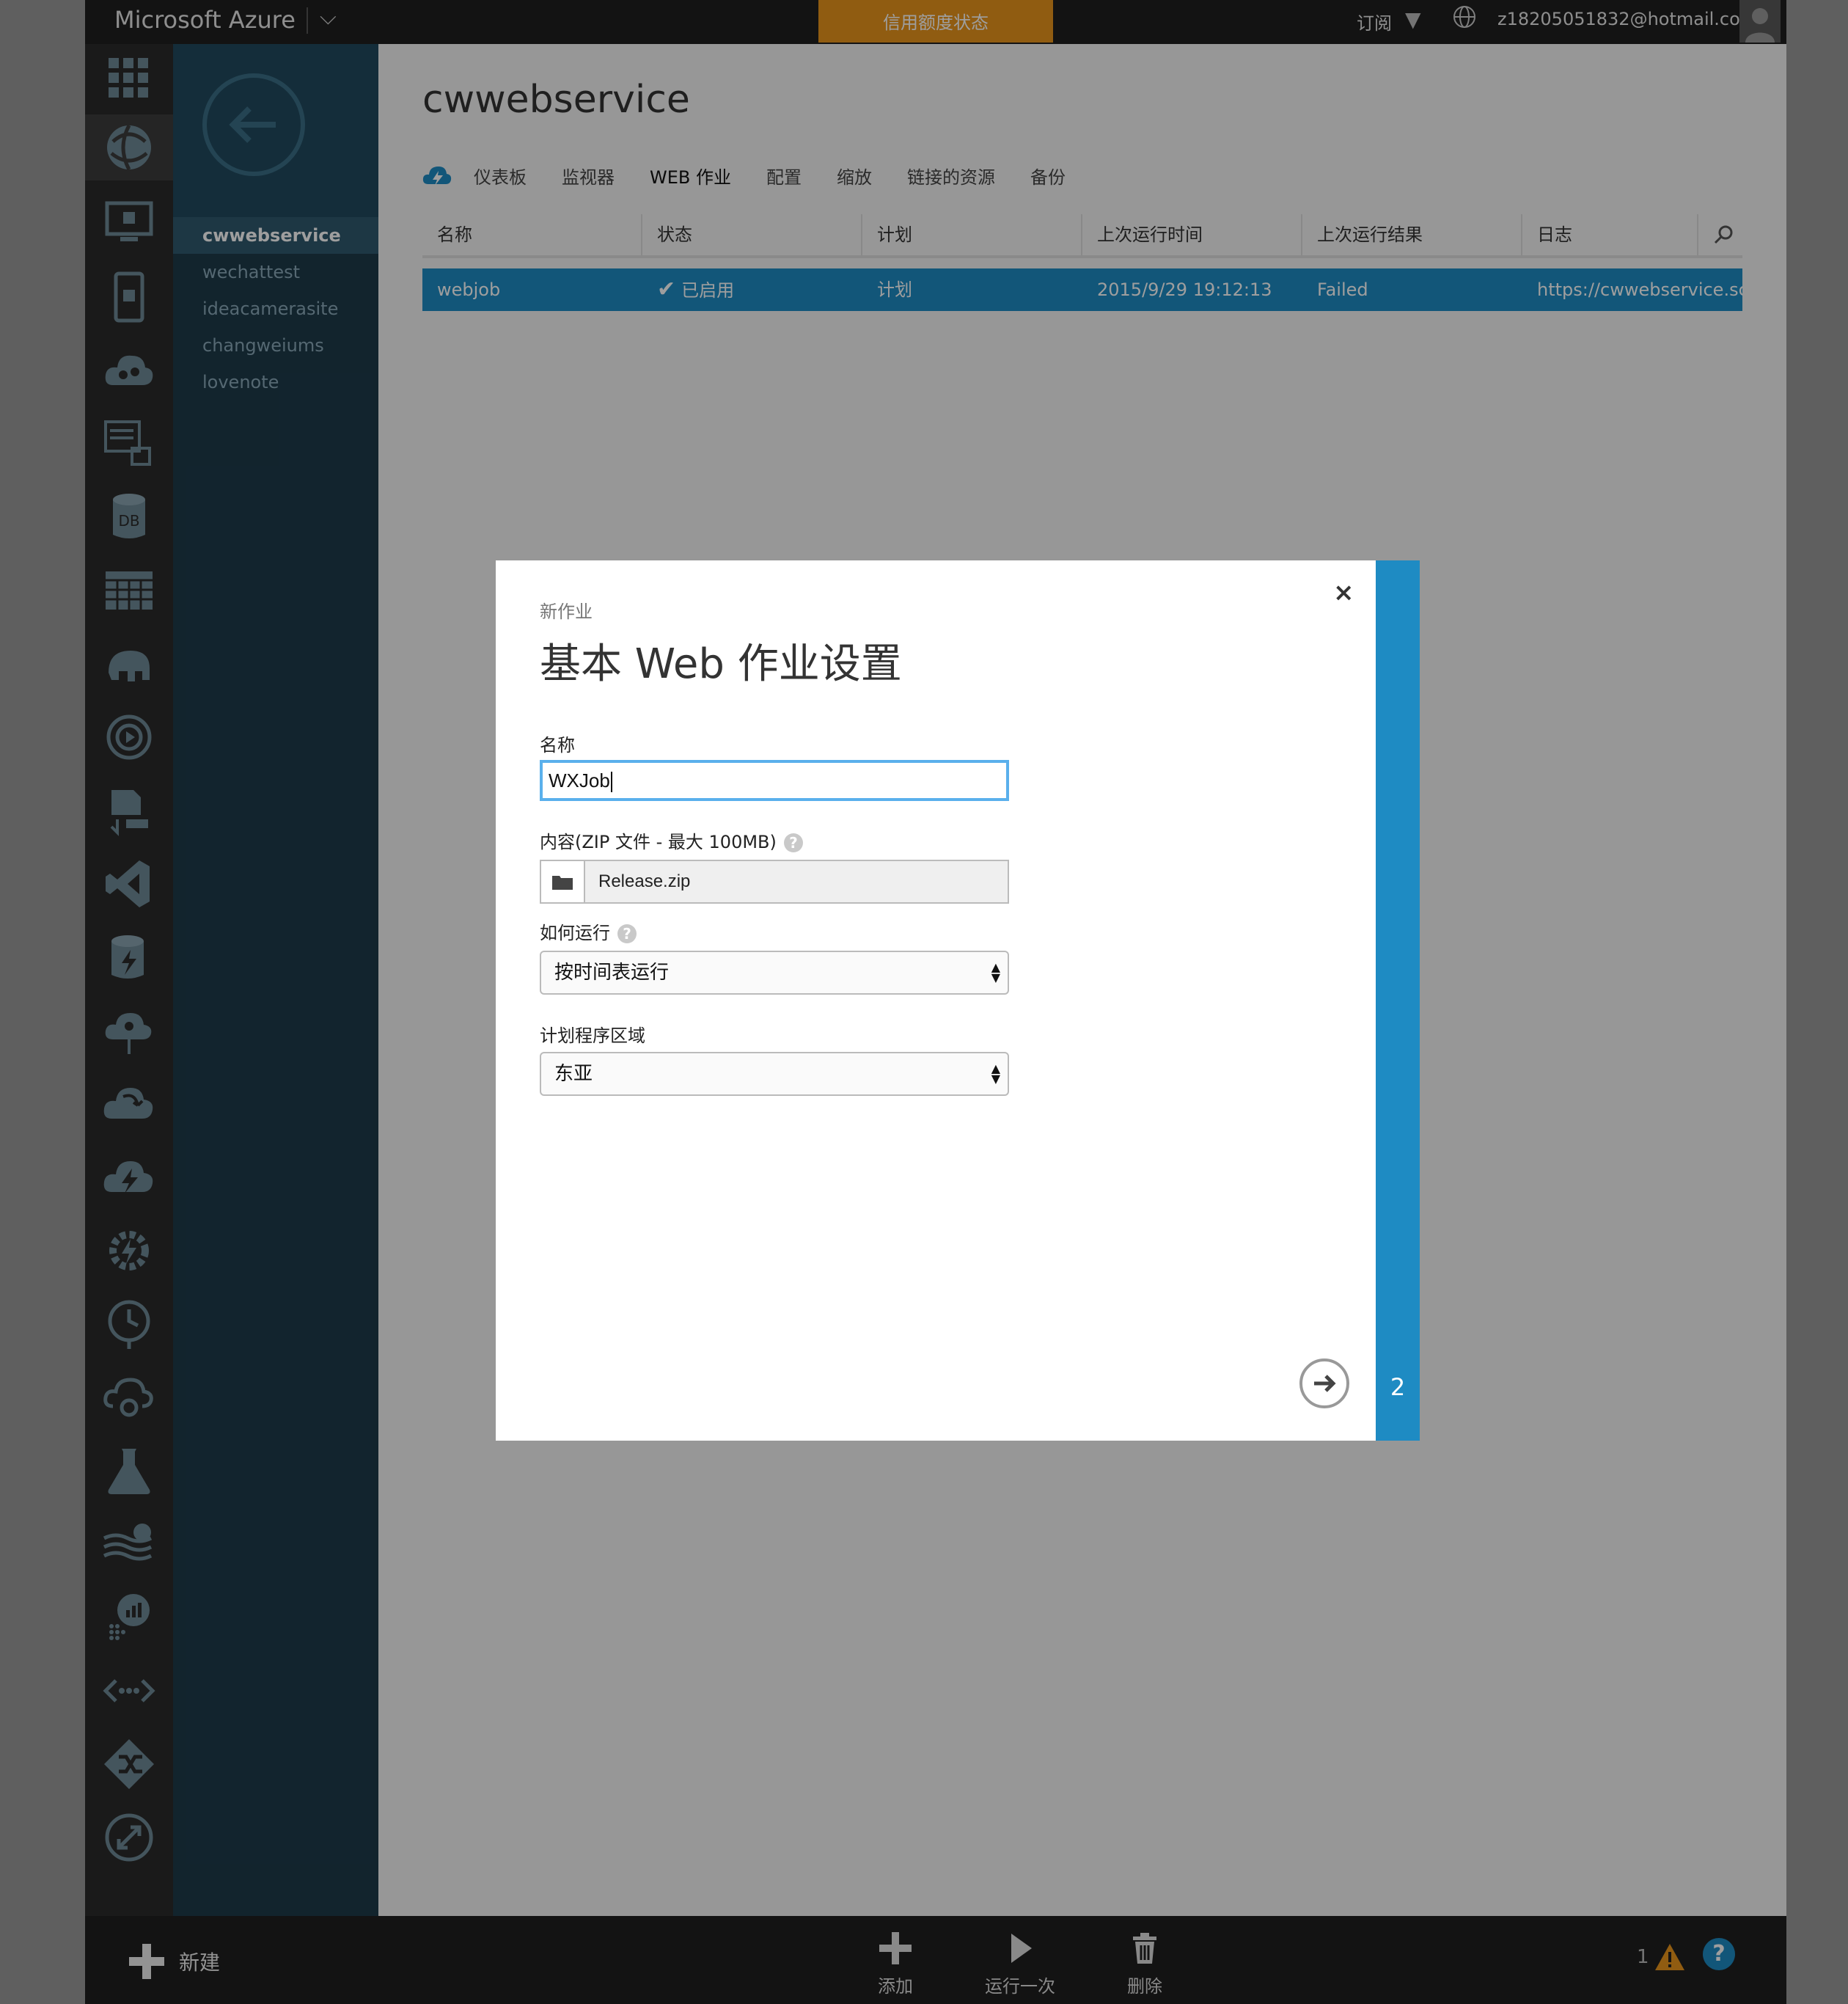 This screenshot has height=2004, width=1848. I want to click on content-label: 内容(ZIP 文件 - 最大 100MB)?, so click(671, 840).